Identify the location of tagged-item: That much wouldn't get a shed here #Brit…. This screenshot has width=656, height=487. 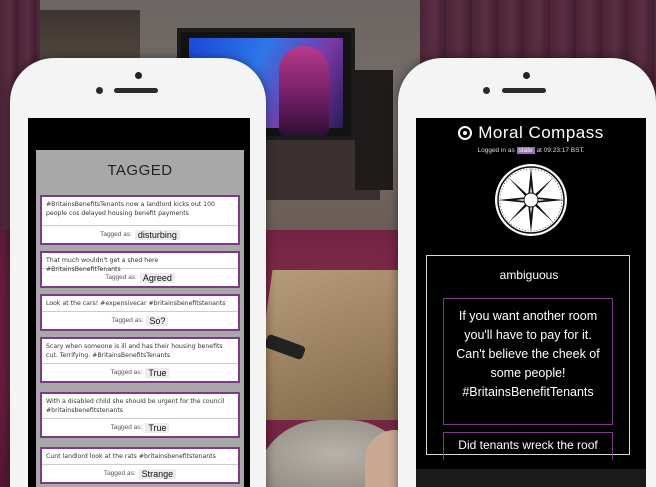
(140, 269).